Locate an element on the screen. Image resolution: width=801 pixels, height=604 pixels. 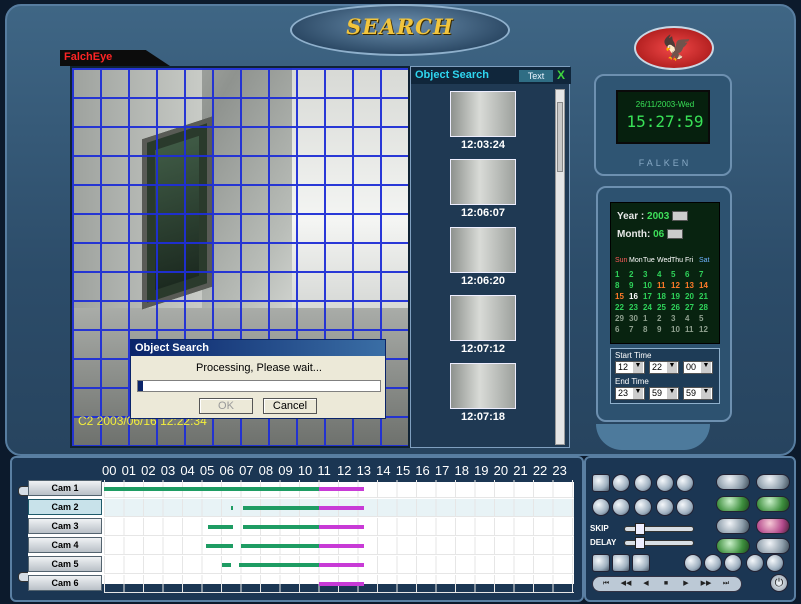
save-icon is located at coordinates (621, 507).